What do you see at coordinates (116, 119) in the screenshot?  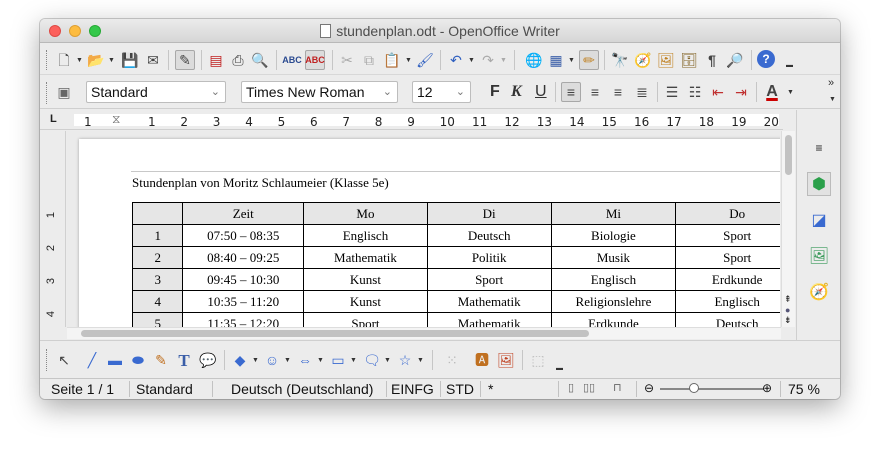 I see `indent-marker-icon: ⧖` at bounding box center [116, 119].